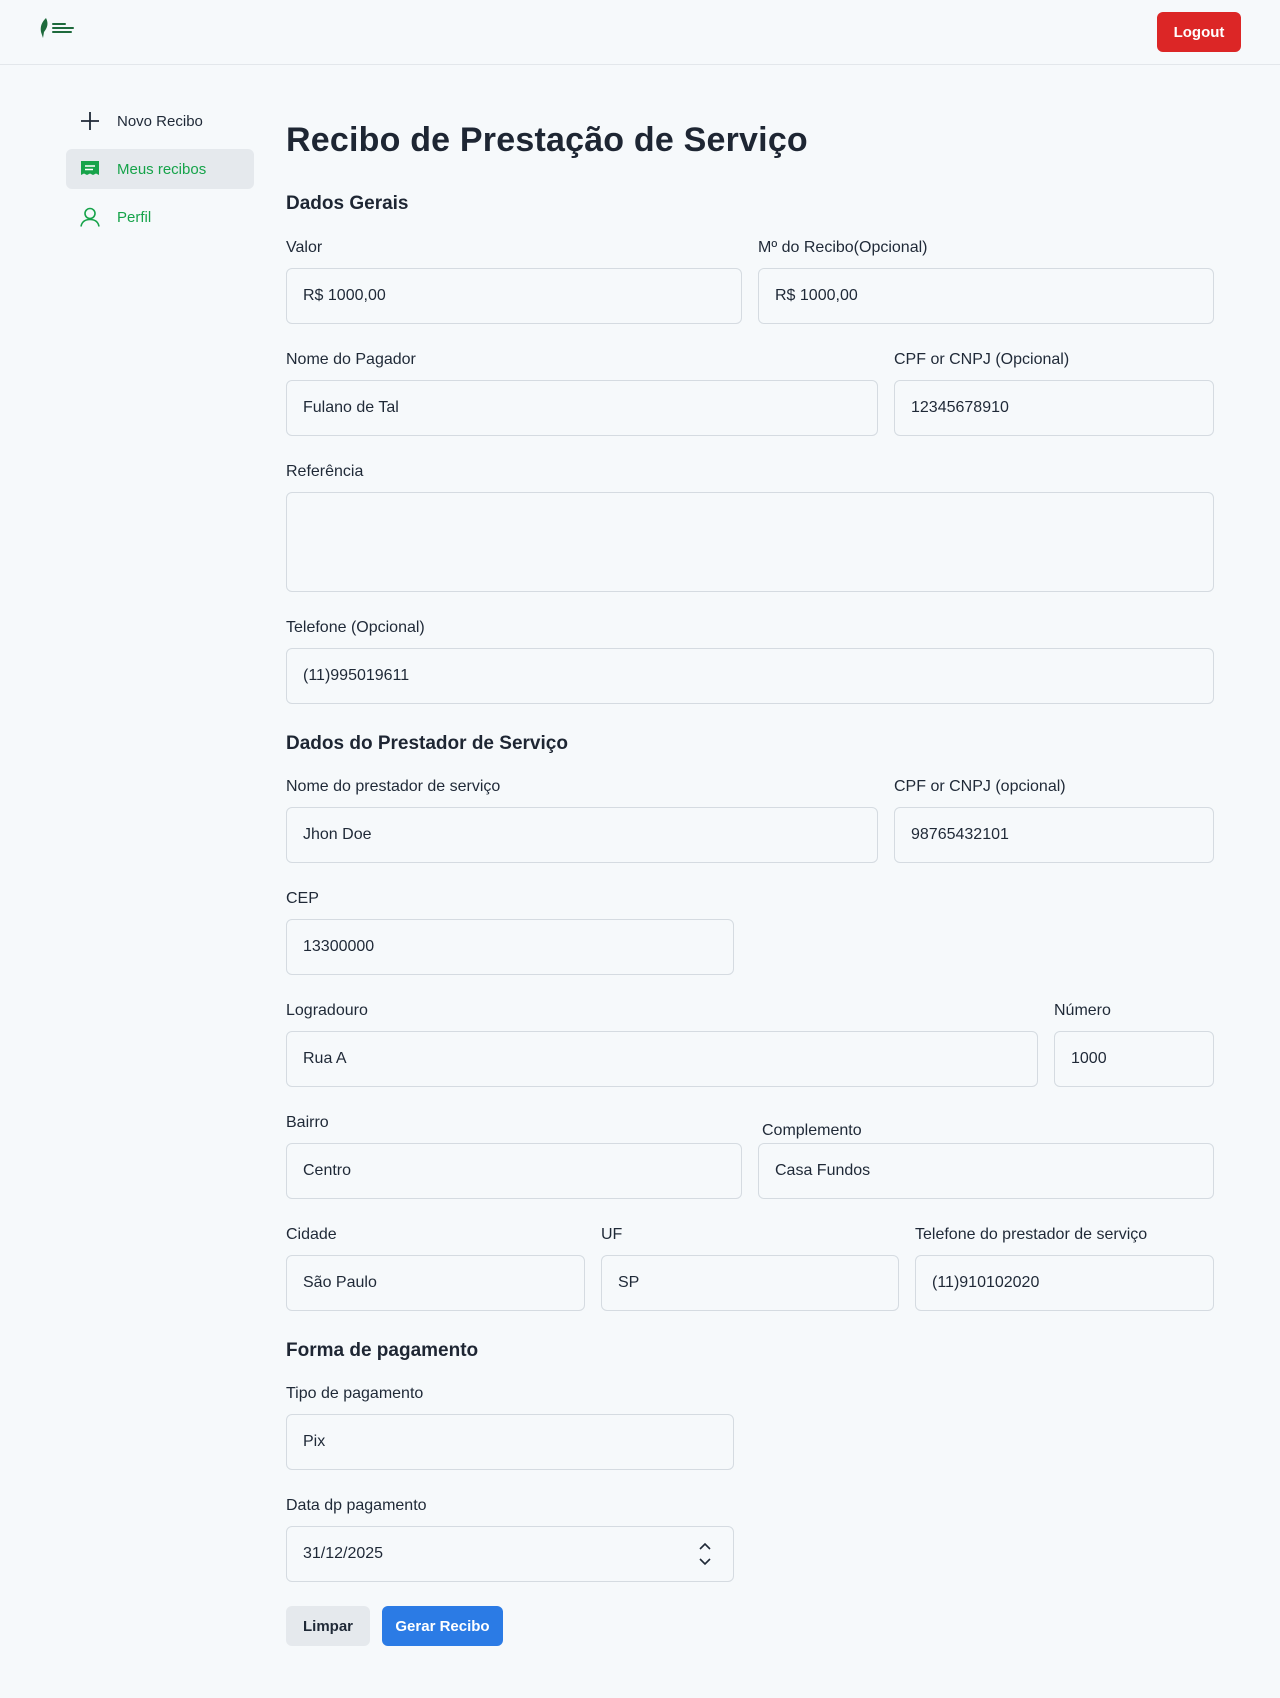 The height and width of the screenshot is (1698, 1280). What do you see at coordinates (328, 1626) in the screenshot?
I see `clear-button: Limpar` at bounding box center [328, 1626].